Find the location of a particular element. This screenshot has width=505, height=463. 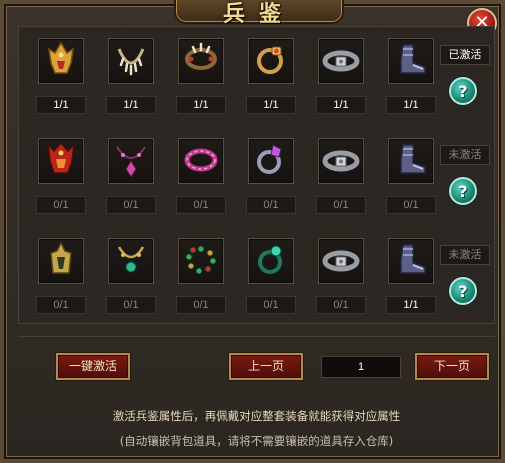

bone-necklace-icon is located at coordinates (131, 61).